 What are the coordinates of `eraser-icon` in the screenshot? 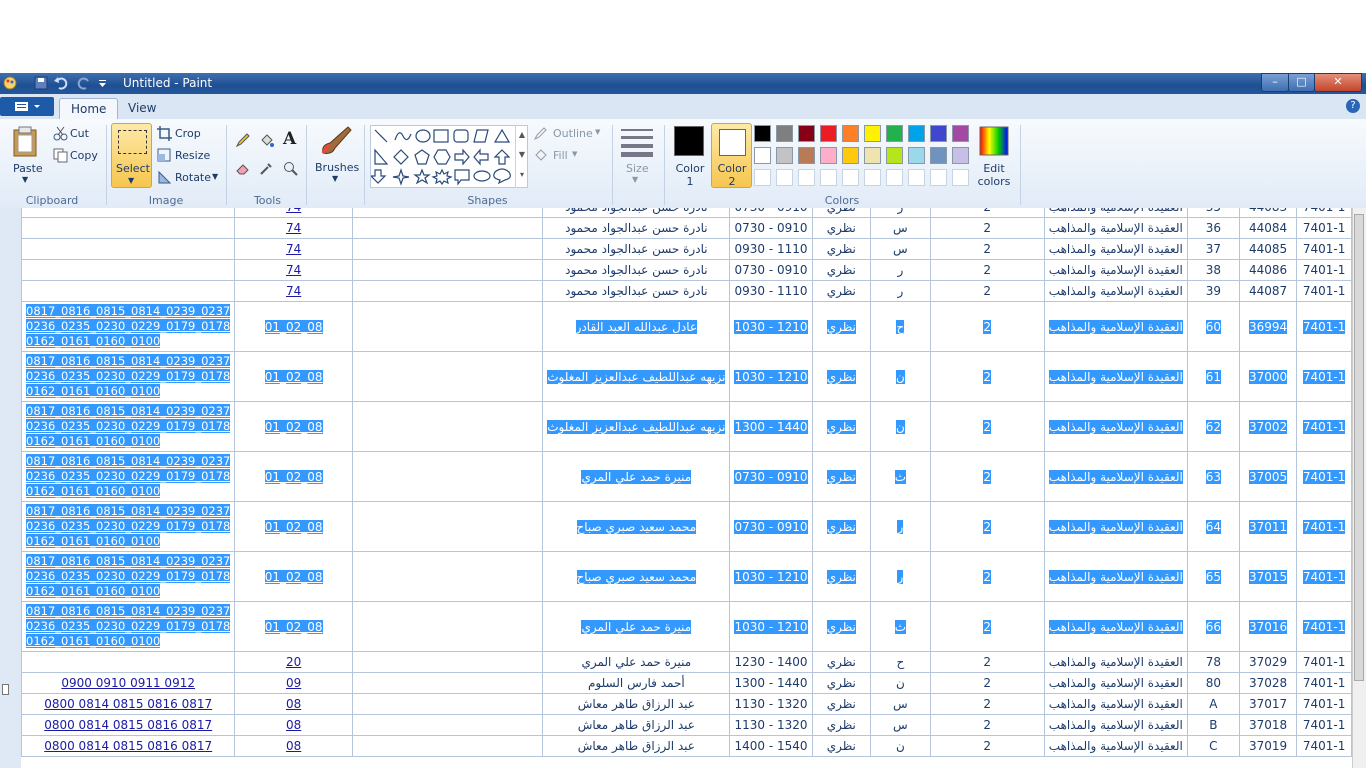 It's located at (242, 168).